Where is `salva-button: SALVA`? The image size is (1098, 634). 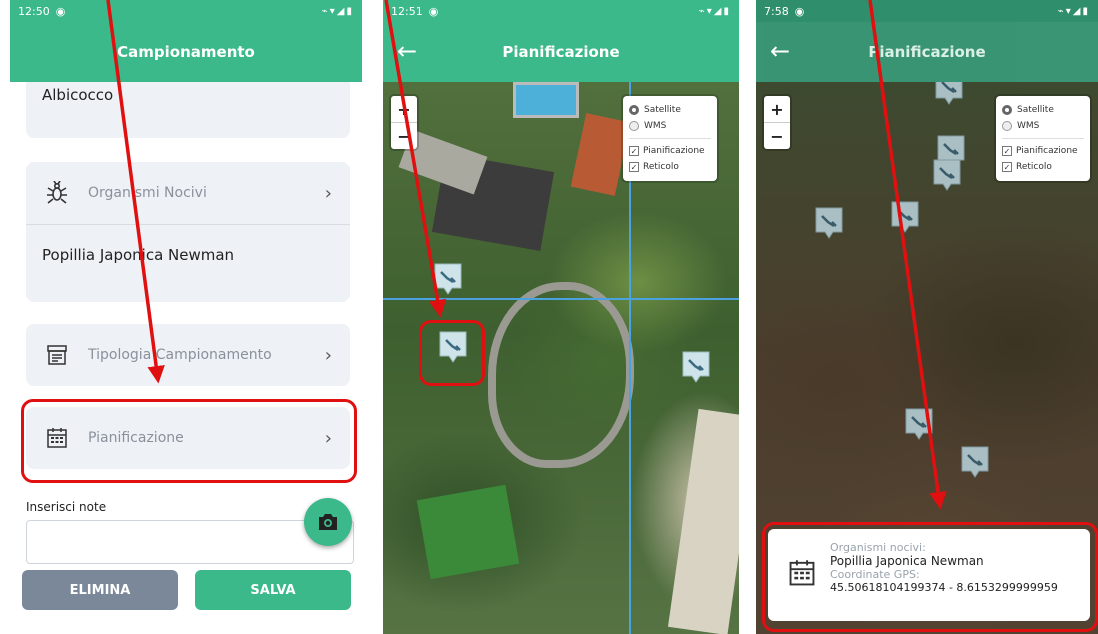
salva-button: SALVA is located at coordinates (273, 590).